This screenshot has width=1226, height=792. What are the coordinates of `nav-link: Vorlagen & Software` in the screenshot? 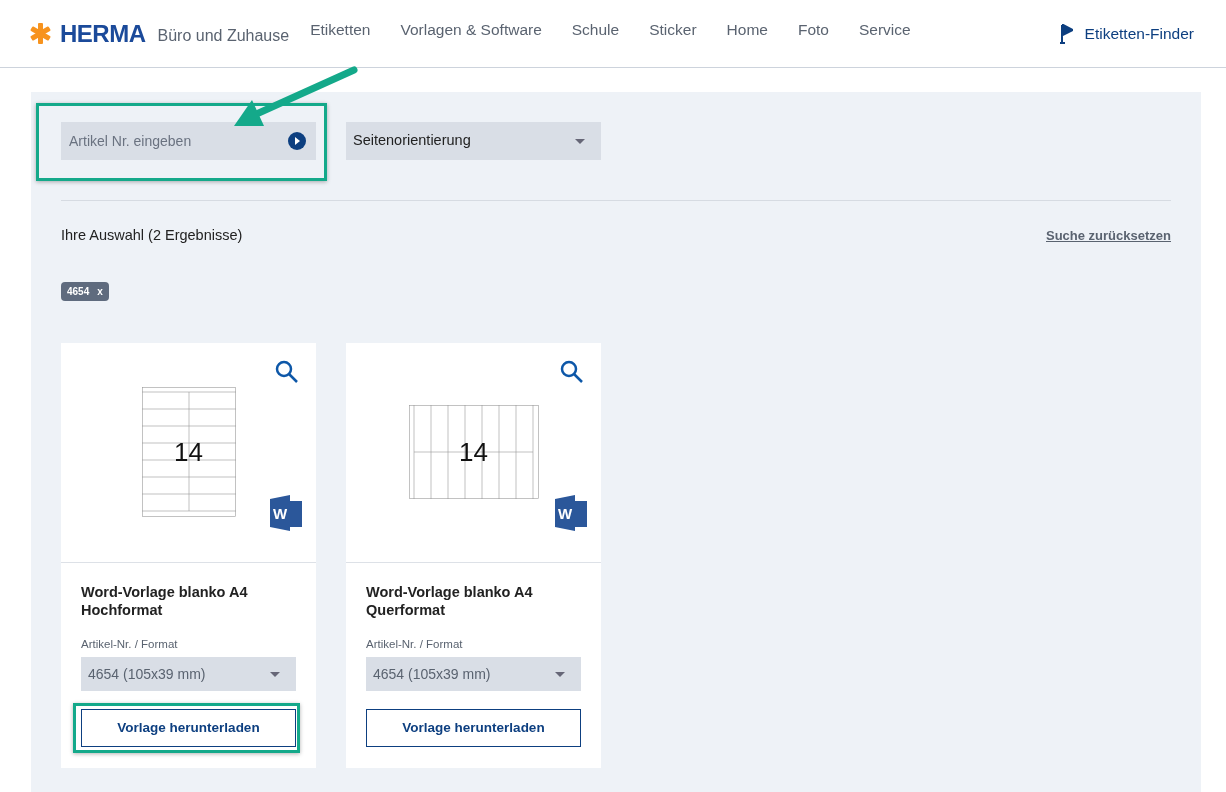 It's located at (471, 29).